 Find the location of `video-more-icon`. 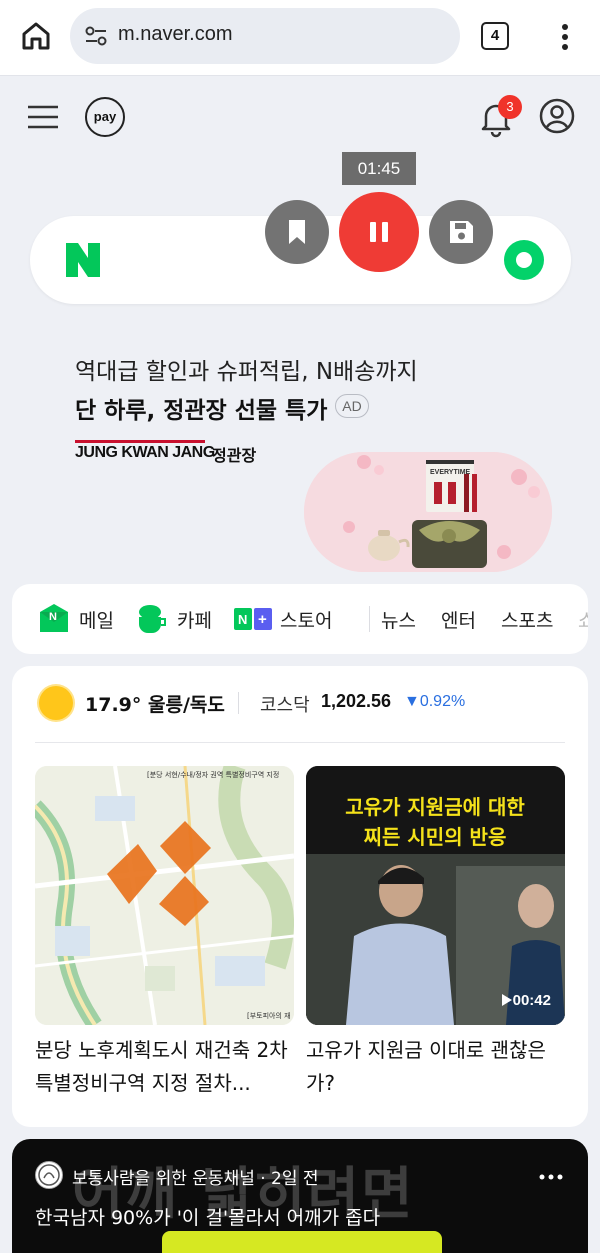

video-more-icon is located at coordinates (551, 1173).